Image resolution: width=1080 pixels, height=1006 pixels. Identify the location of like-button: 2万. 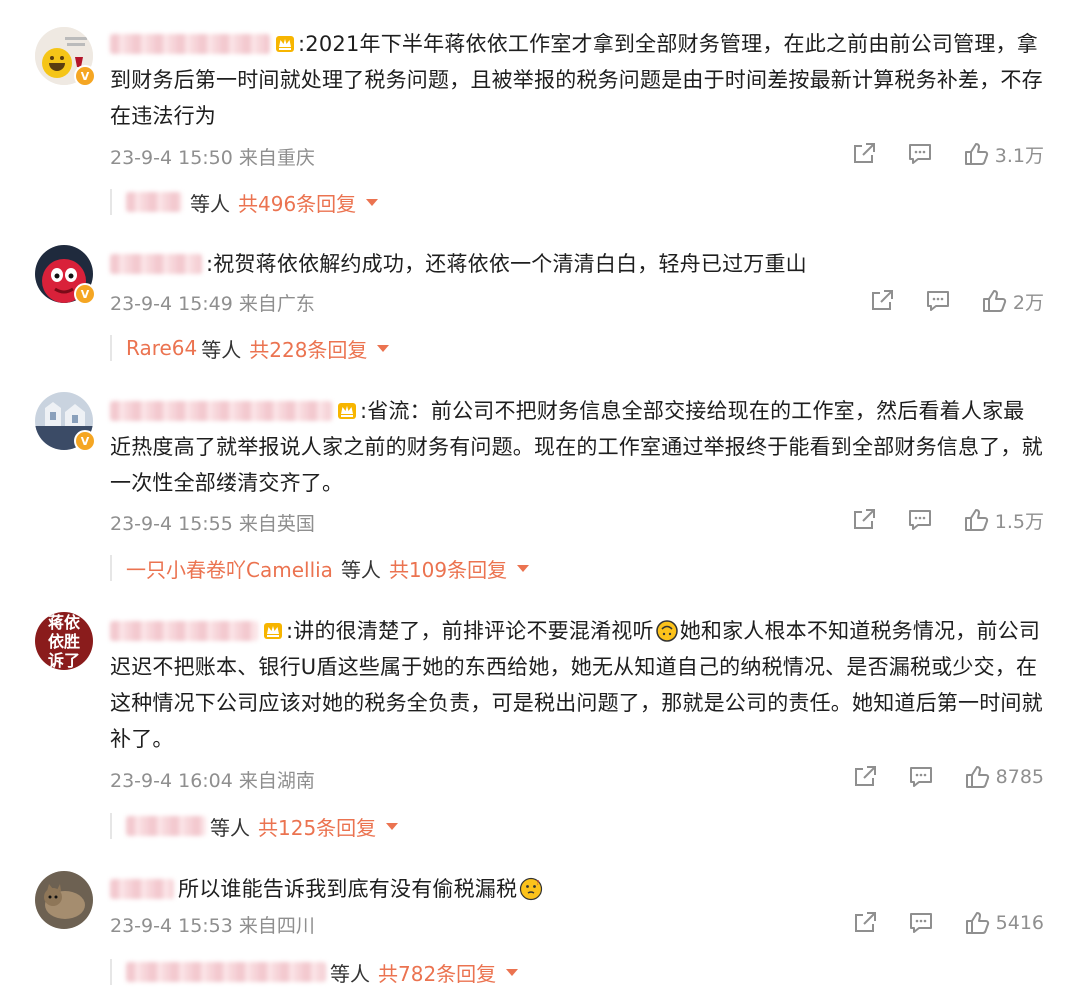
(1012, 301).